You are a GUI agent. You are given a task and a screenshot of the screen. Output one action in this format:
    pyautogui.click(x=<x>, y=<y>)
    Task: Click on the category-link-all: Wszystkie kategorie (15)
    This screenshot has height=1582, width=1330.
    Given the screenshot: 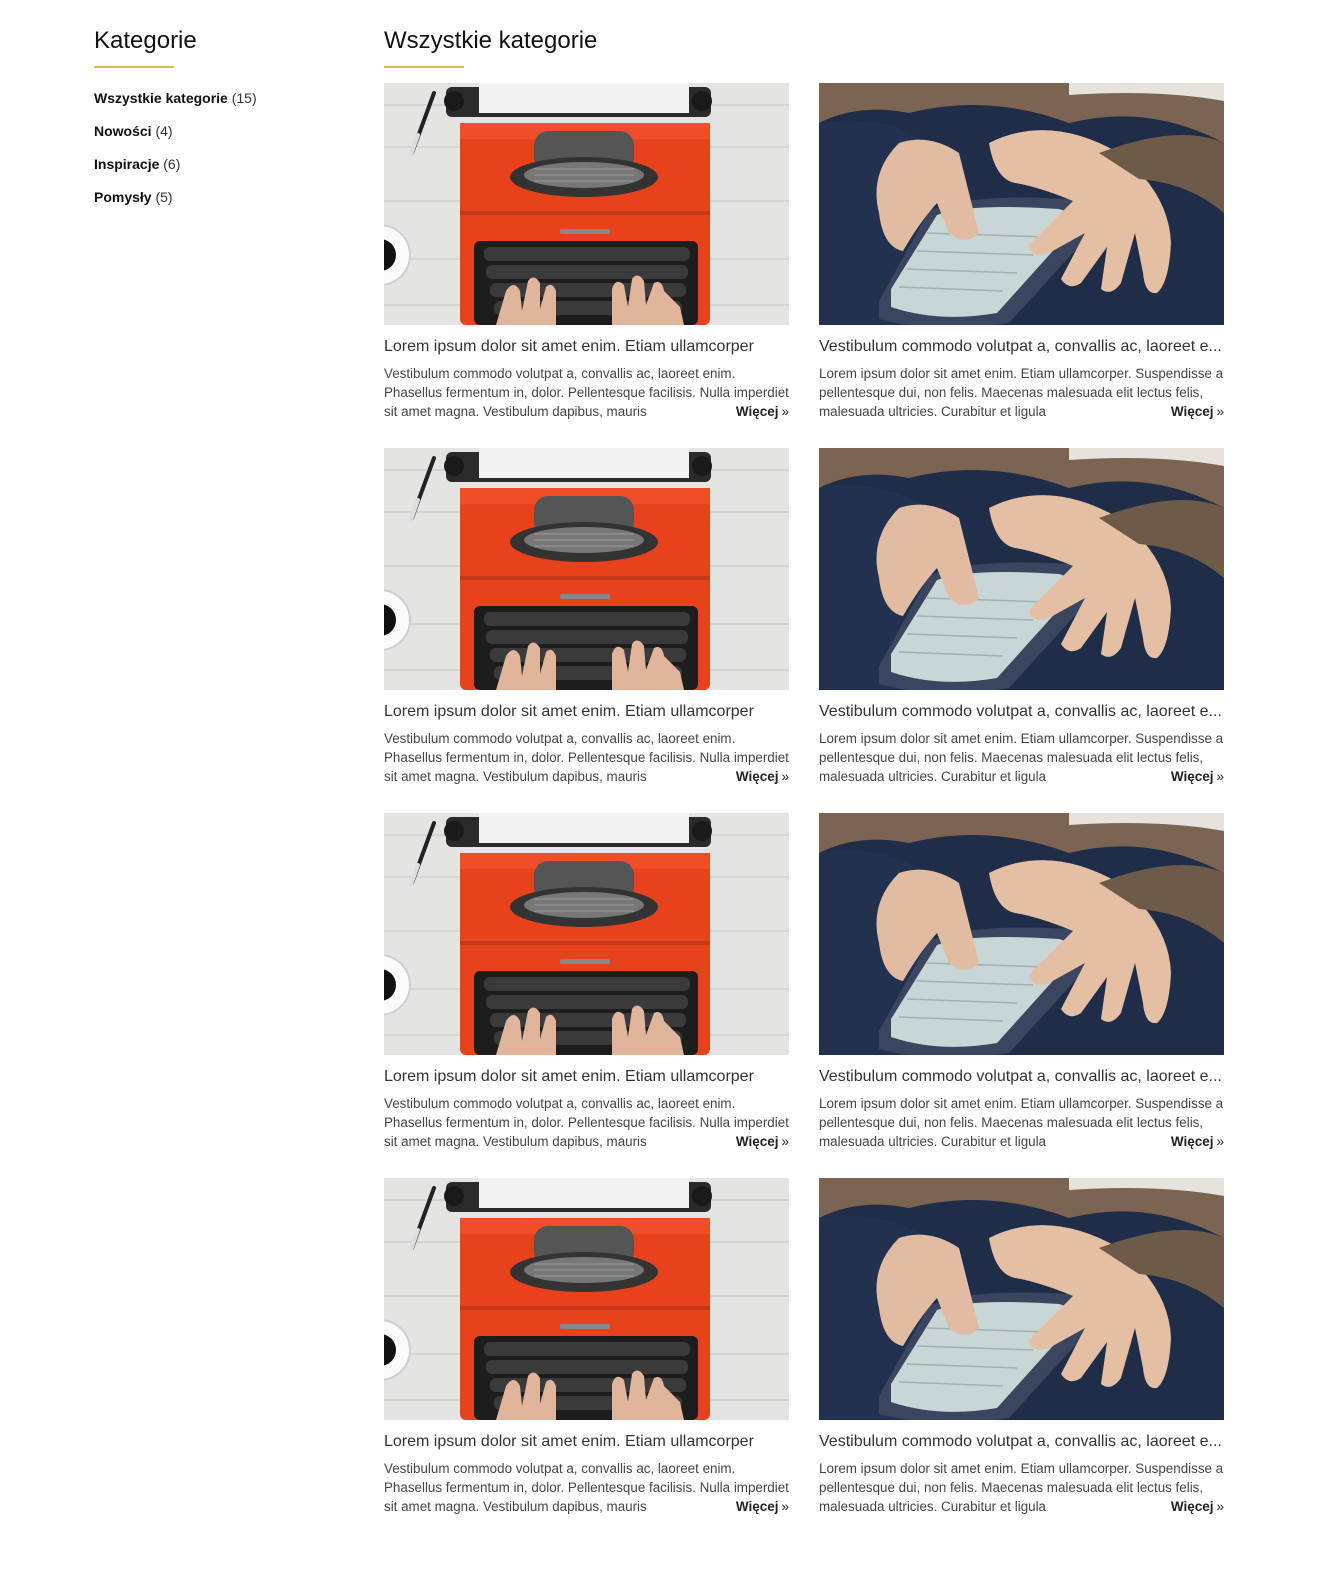 What is the action you would take?
    pyautogui.click(x=204, y=98)
    